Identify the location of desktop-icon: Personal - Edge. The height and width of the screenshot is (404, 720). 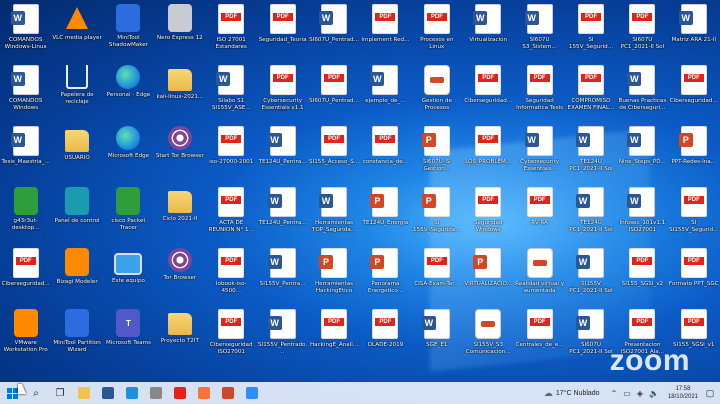
(128, 91).